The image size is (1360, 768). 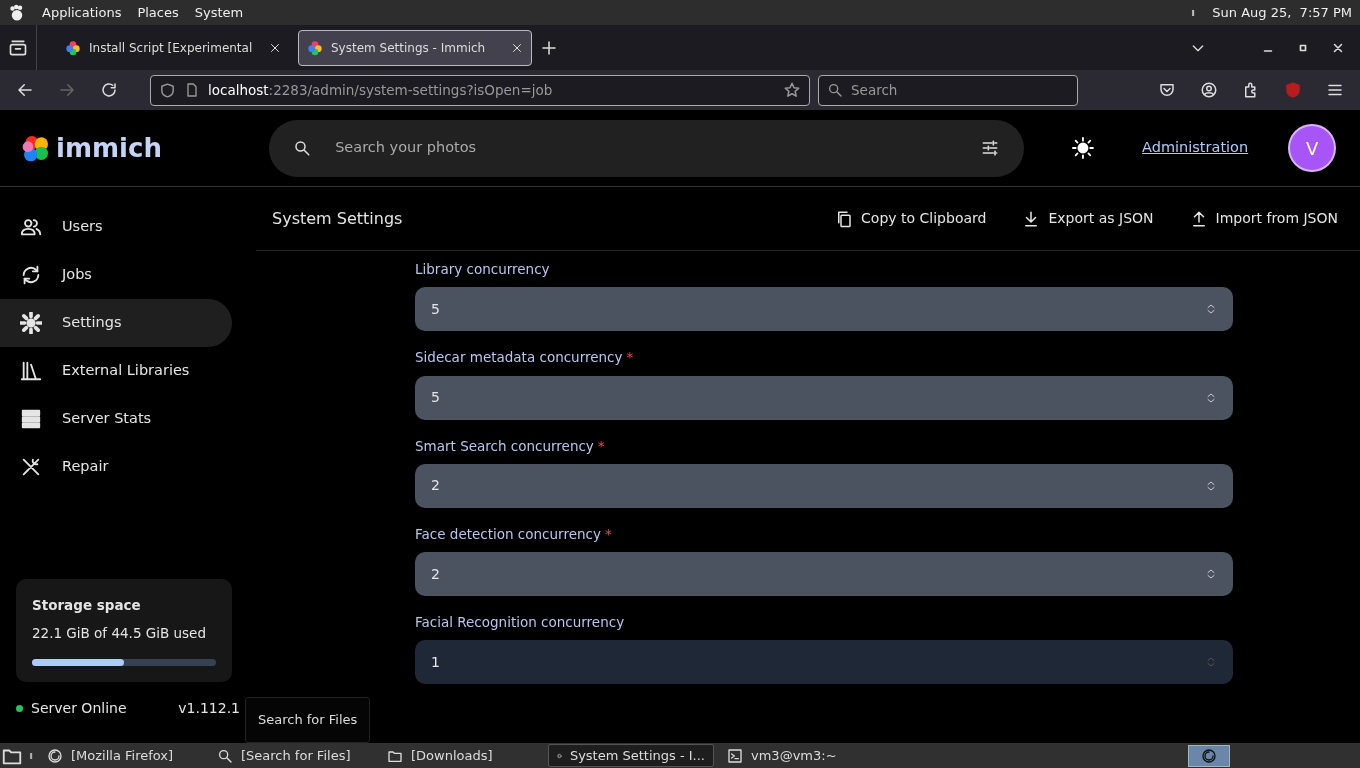 I want to click on storage-usage: 22.1 GiB of 44.5 GiB used, so click(x=119, y=633).